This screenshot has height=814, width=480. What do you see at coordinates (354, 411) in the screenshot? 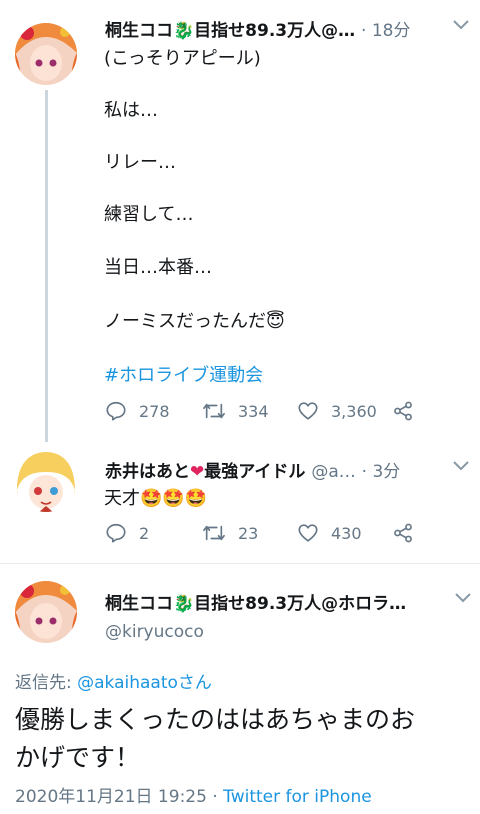
I see `like-count: 3,360` at bounding box center [354, 411].